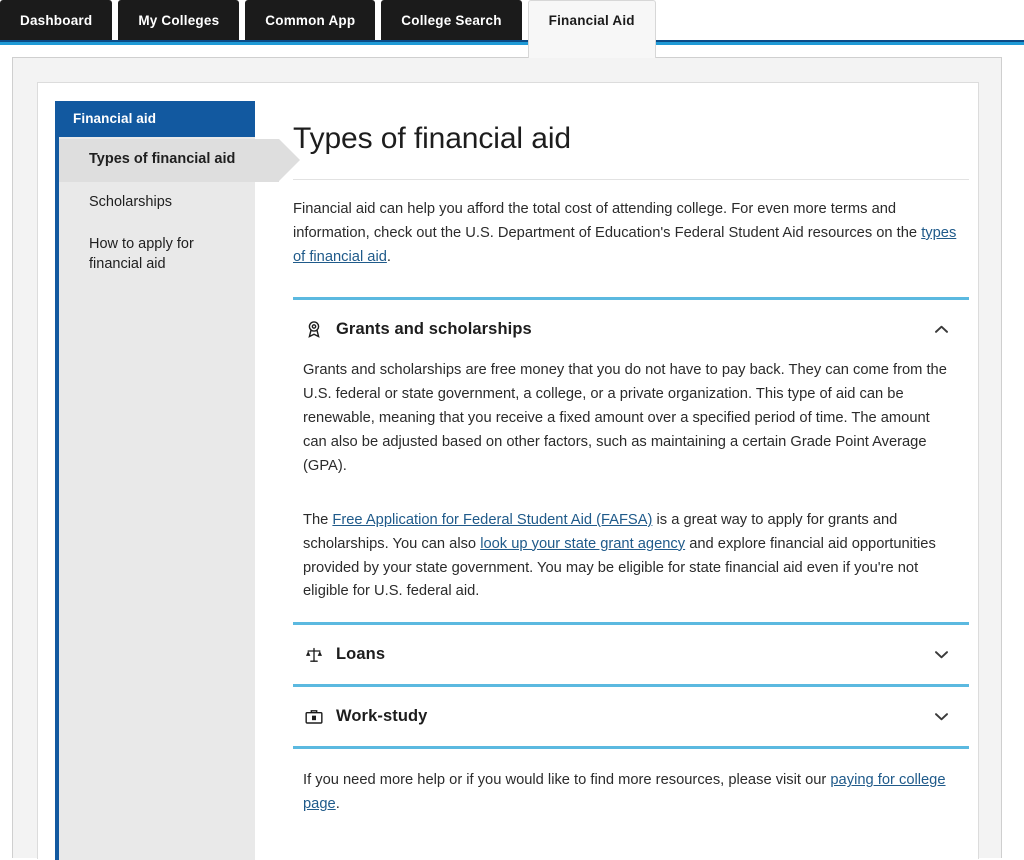  I want to click on state-grant-agency-link: look up your state grant agency, so click(582, 544).